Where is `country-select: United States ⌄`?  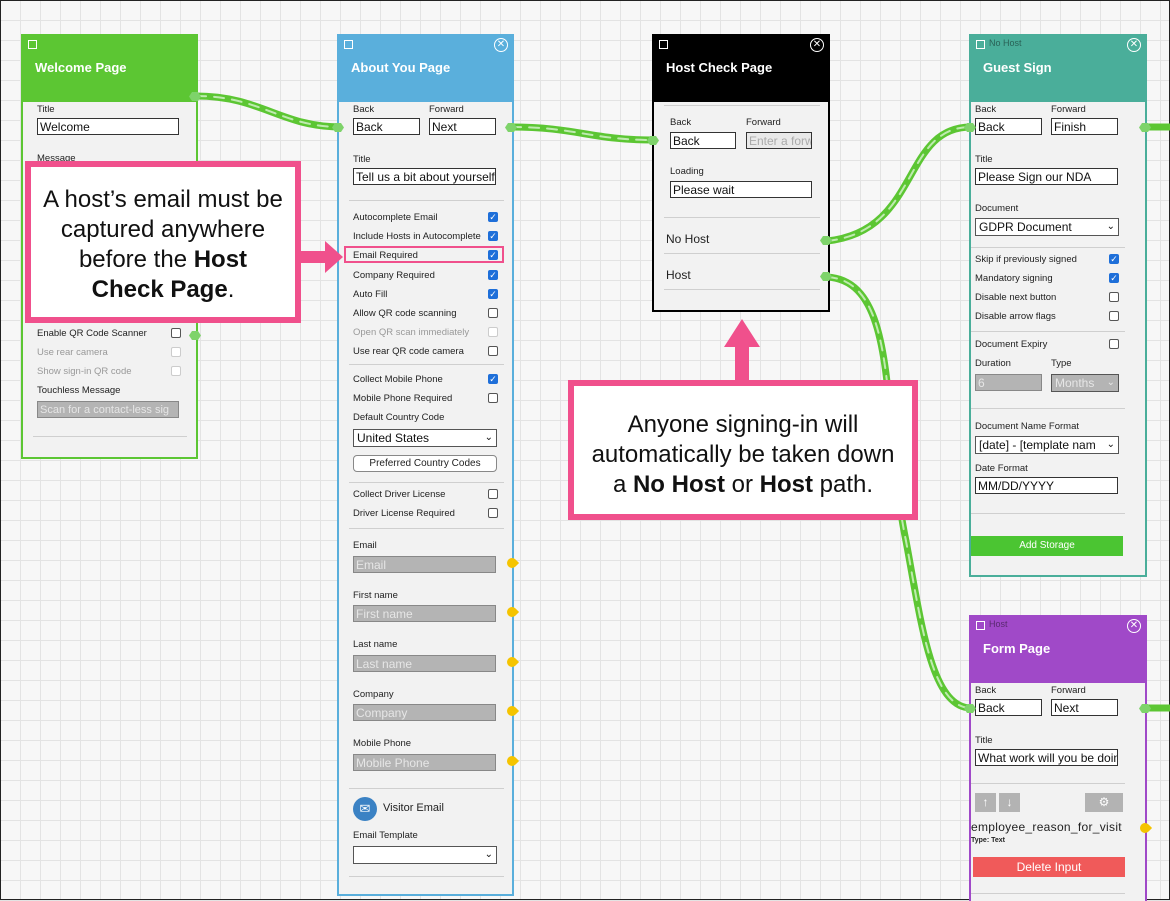 country-select: United States ⌄ is located at coordinates (425, 438).